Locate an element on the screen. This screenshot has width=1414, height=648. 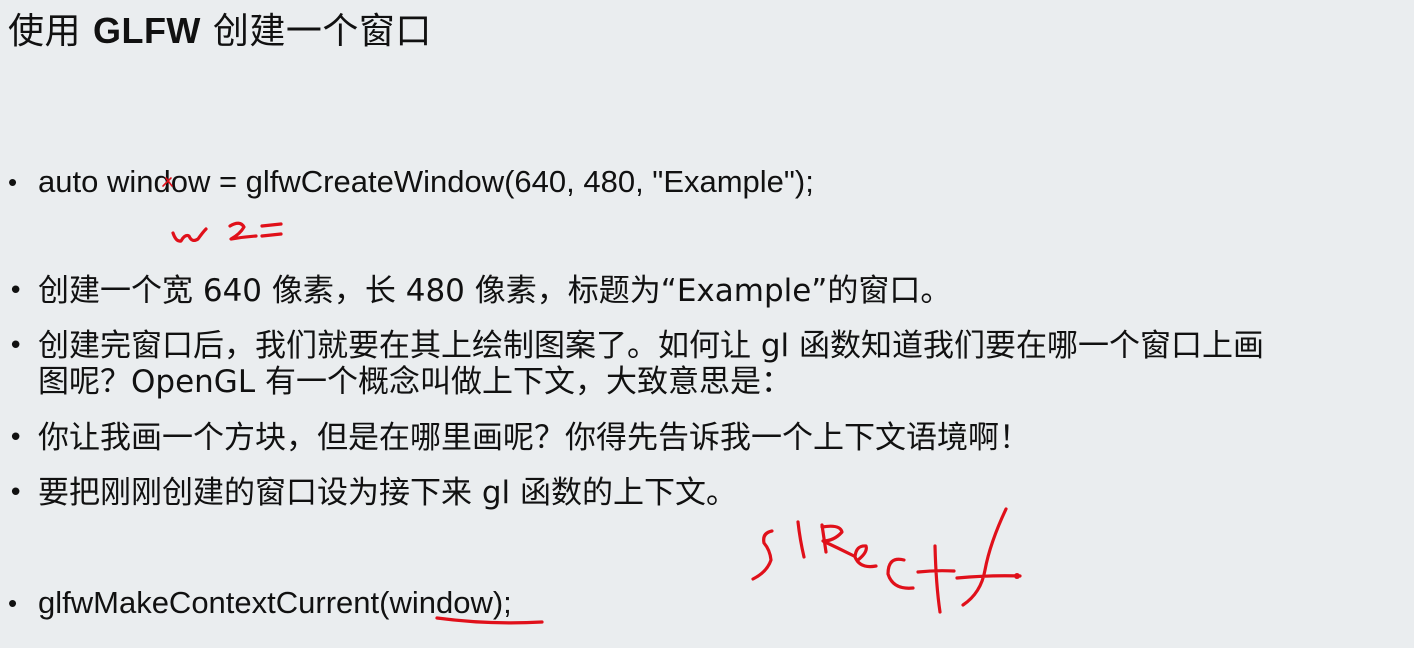
bullet-draw-square: • 你让我画一个方块，但是在哪里画呢？你得先告诉我一个上下文语境啊！ is located at coordinates (519, 438).